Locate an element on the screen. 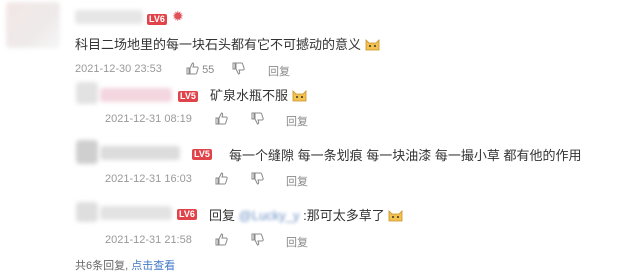 The image size is (641, 276). reply-count-footer: 共6条回复, 点击查看 is located at coordinates (125, 265).